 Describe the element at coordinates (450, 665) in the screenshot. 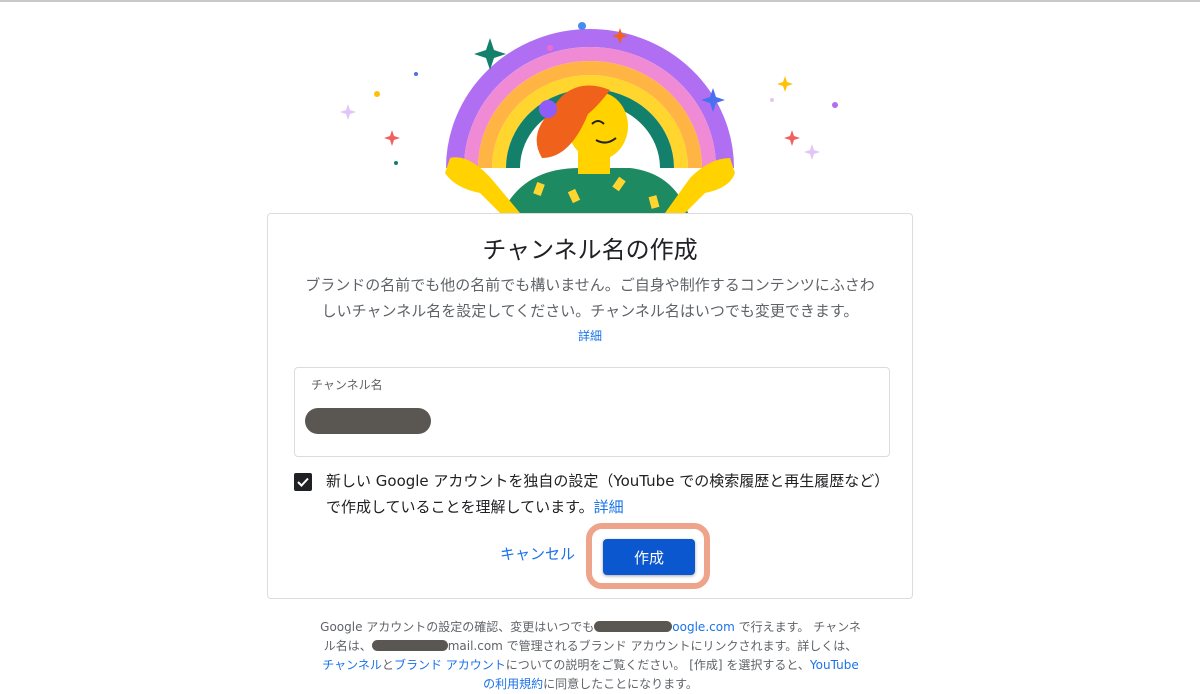

I see `brand-account-link: ブランド アカウント` at that location.